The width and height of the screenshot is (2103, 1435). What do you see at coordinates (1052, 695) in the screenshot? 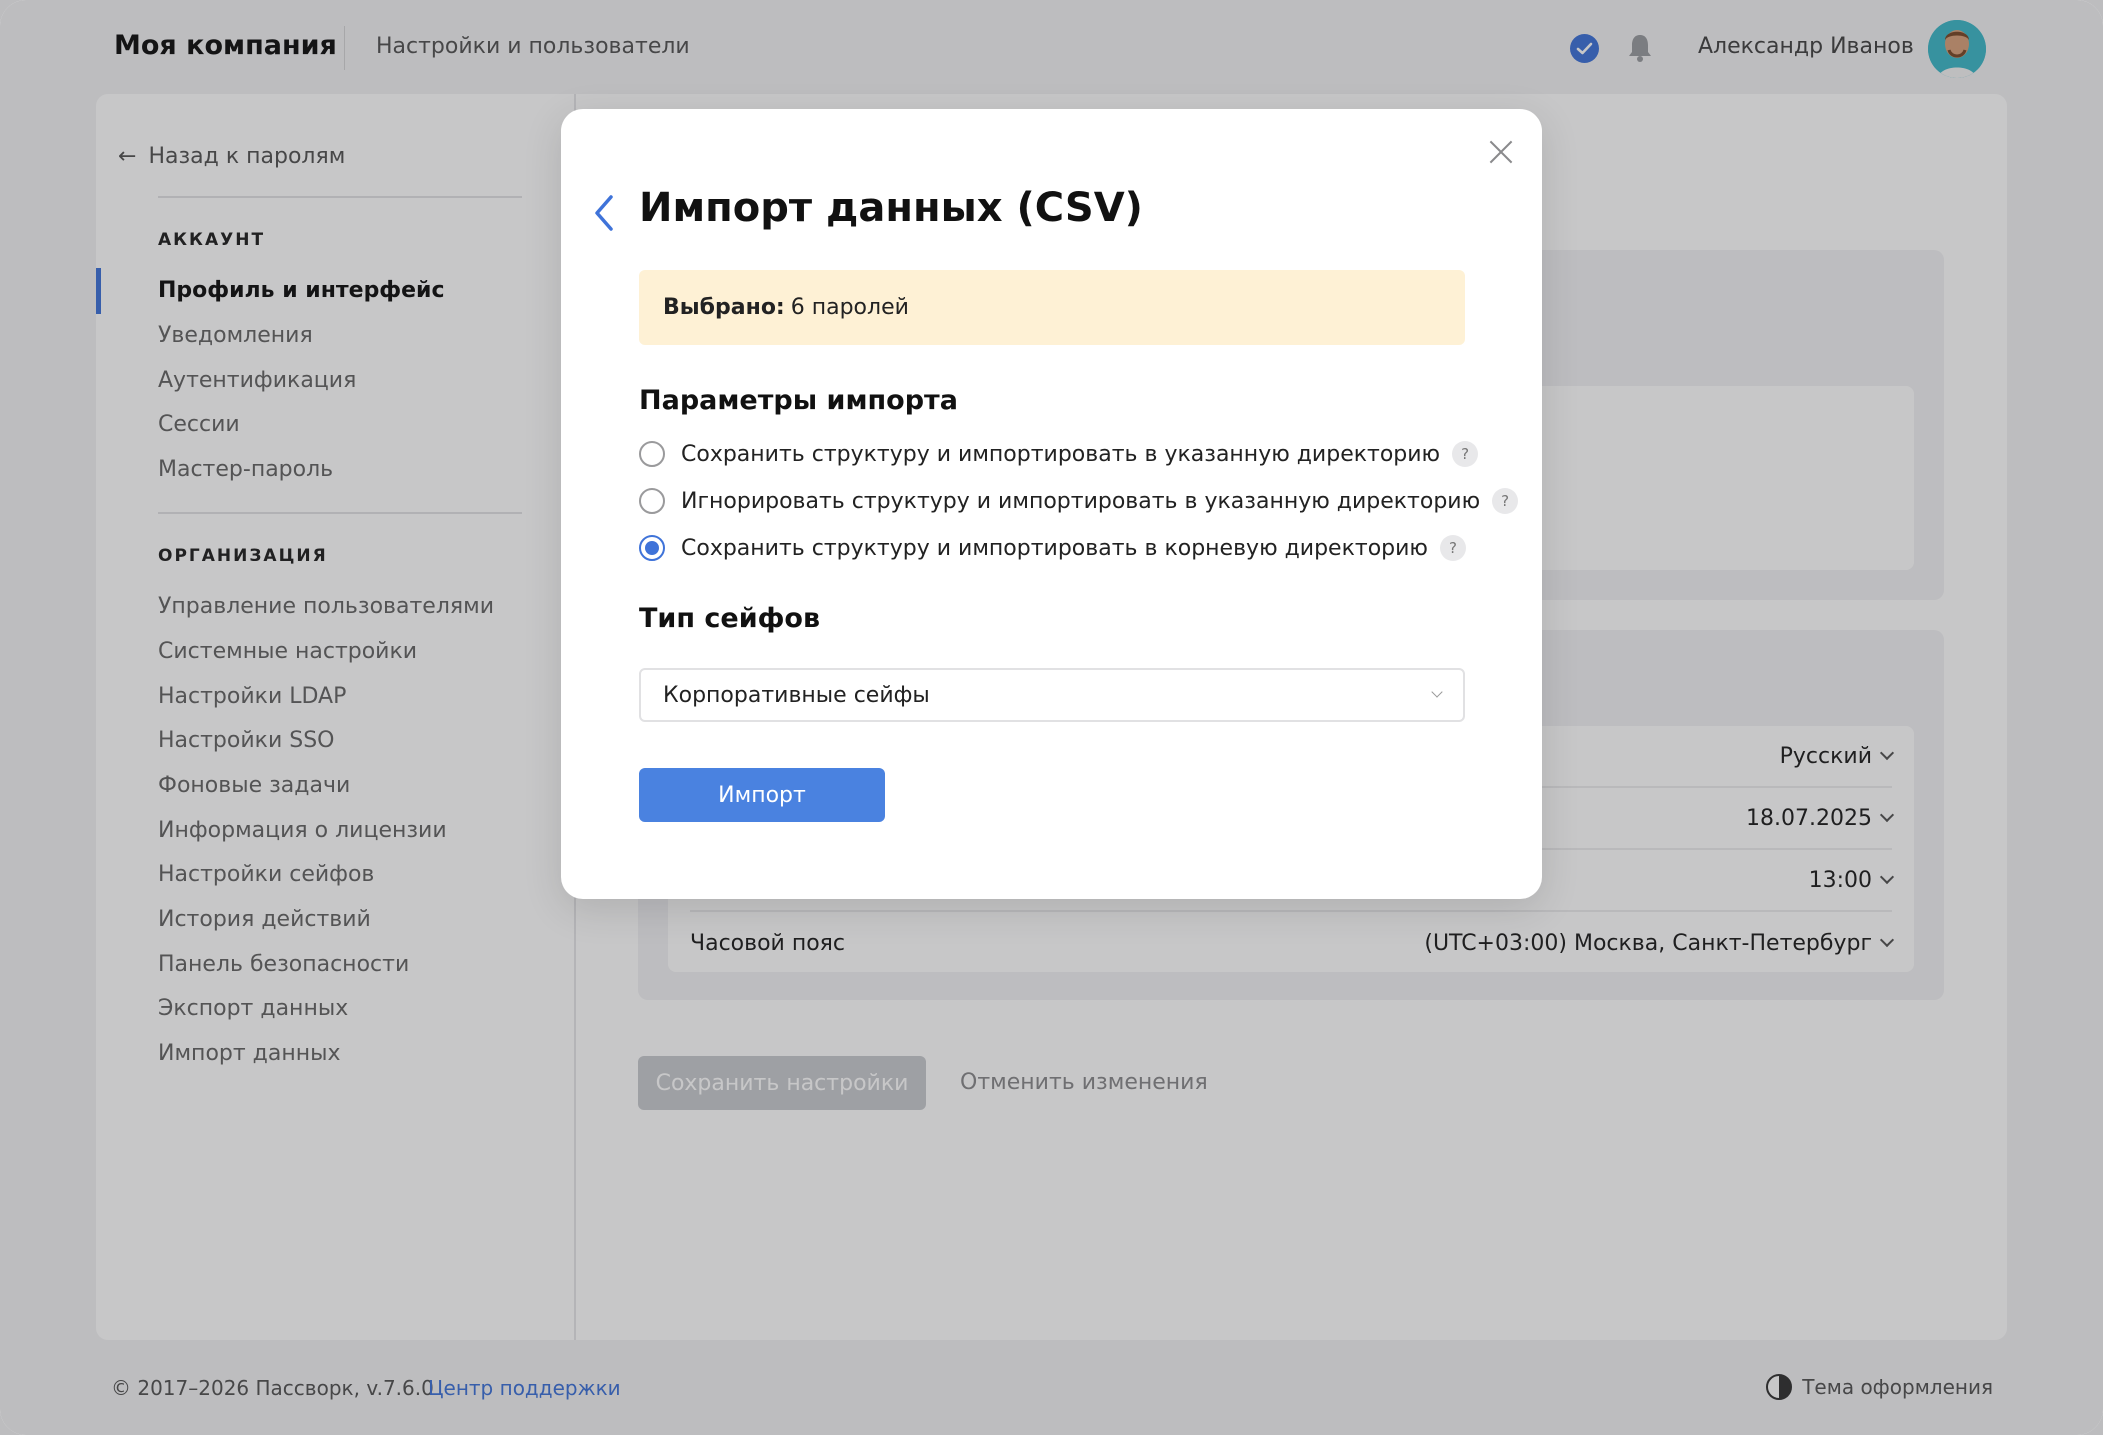
I see `vault-type-select: Корпоративные сейфы` at bounding box center [1052, 695].